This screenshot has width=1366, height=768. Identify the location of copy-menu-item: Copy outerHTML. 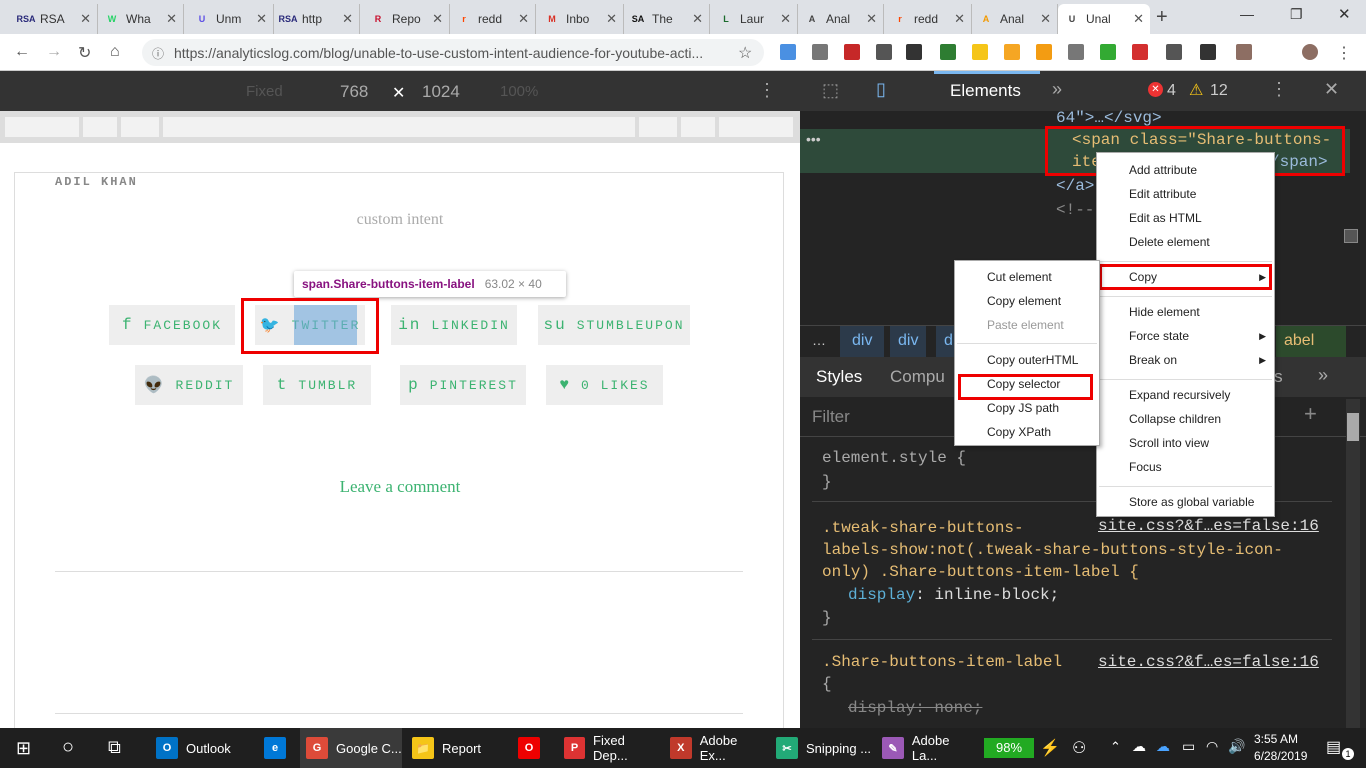
(1032, 360).